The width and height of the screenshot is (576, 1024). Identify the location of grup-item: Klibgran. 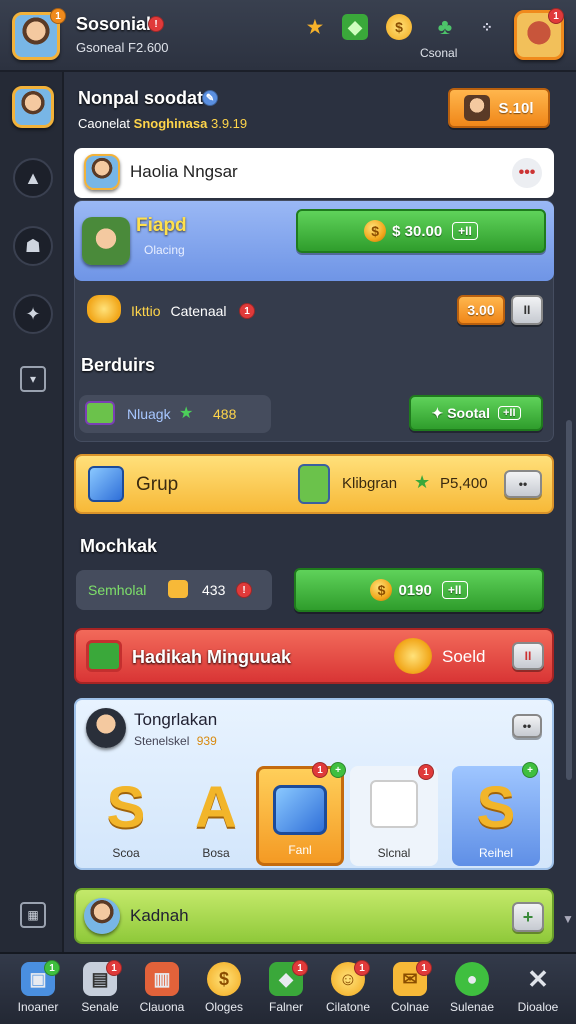
(370, 483).